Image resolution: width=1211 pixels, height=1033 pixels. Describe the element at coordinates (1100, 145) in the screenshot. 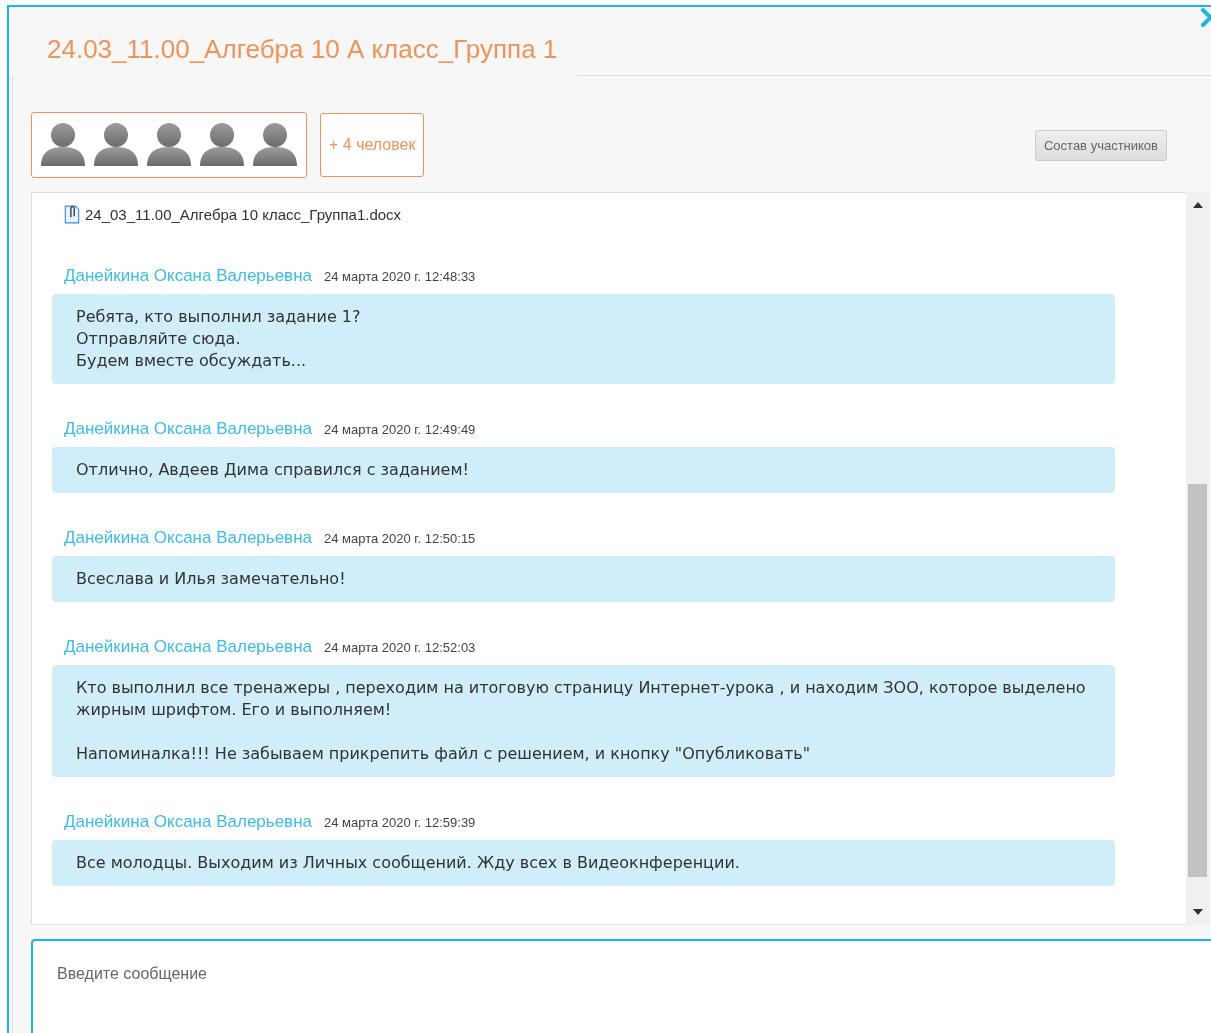

I see `members-button: Состав участников` at that location.